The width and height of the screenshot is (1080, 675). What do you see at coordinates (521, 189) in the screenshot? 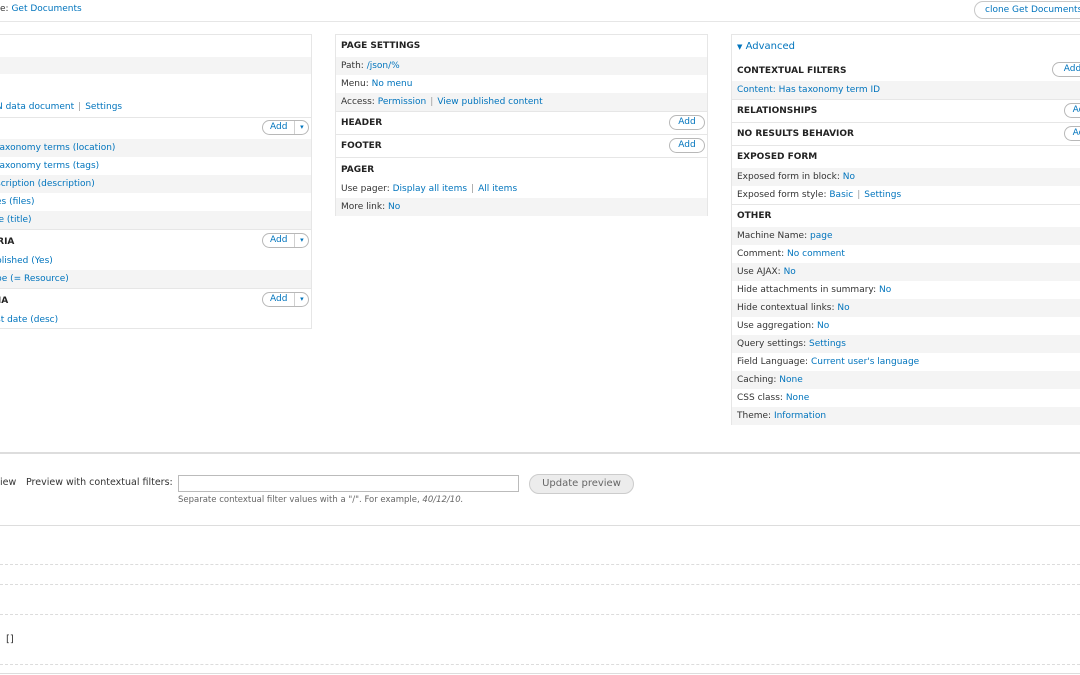
I see `use-pager-row: Use pager: Display all items | All items` at bounding box center [521, 189].